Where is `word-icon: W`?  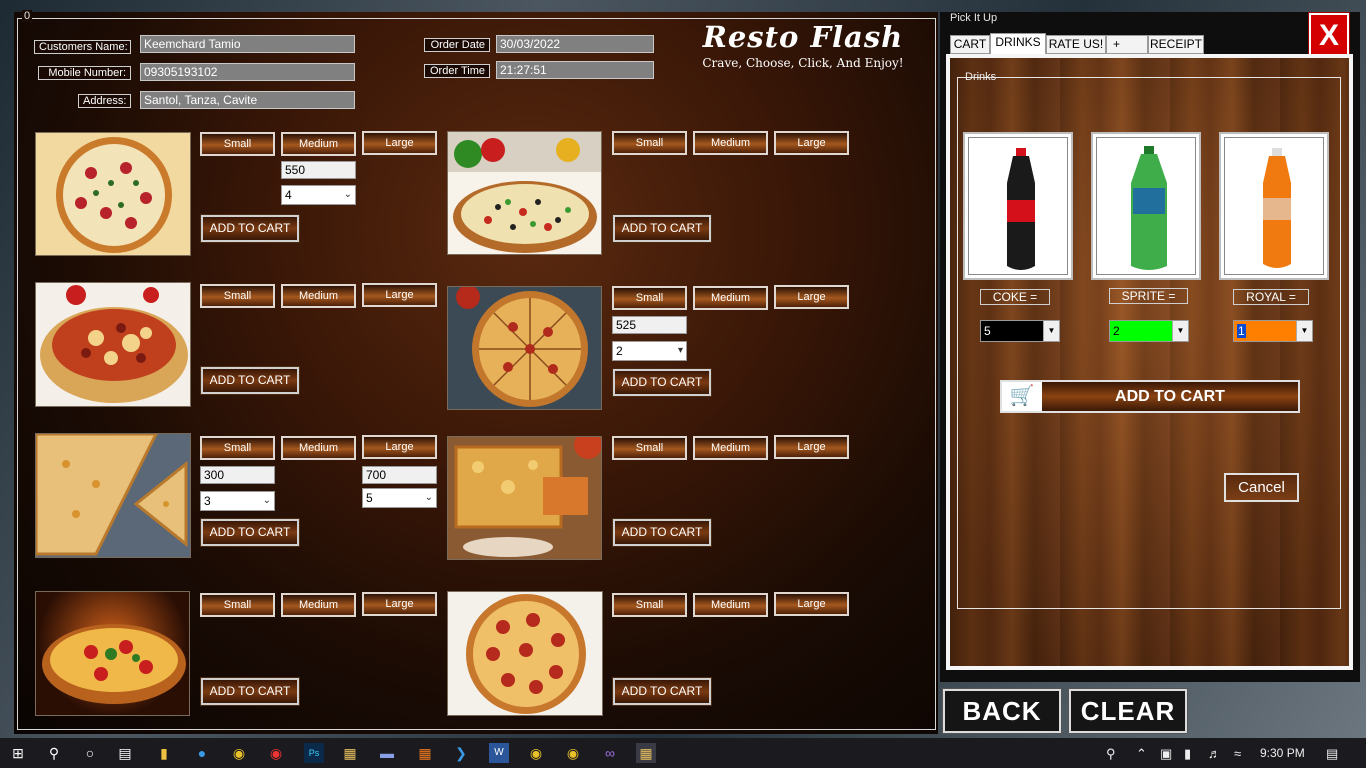 word-icon: W is located at coordinates (499, 753).